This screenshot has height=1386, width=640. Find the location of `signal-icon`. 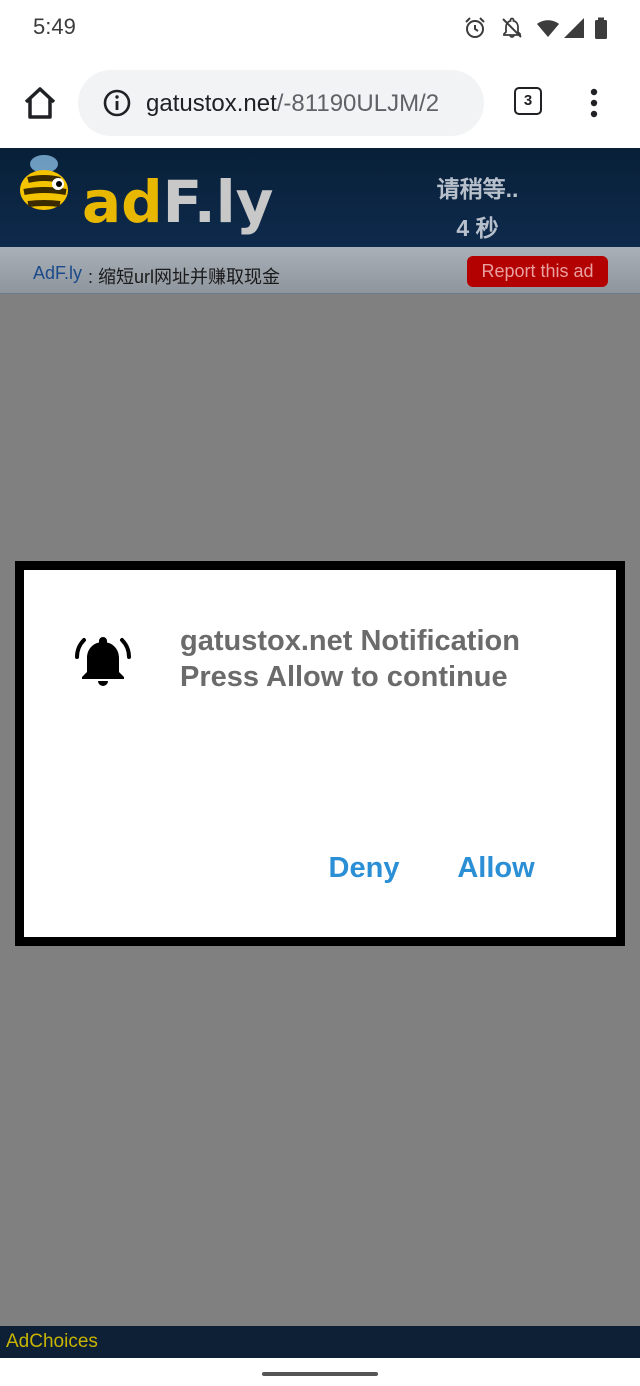

signal-icon is located at coordinates (574, 28).